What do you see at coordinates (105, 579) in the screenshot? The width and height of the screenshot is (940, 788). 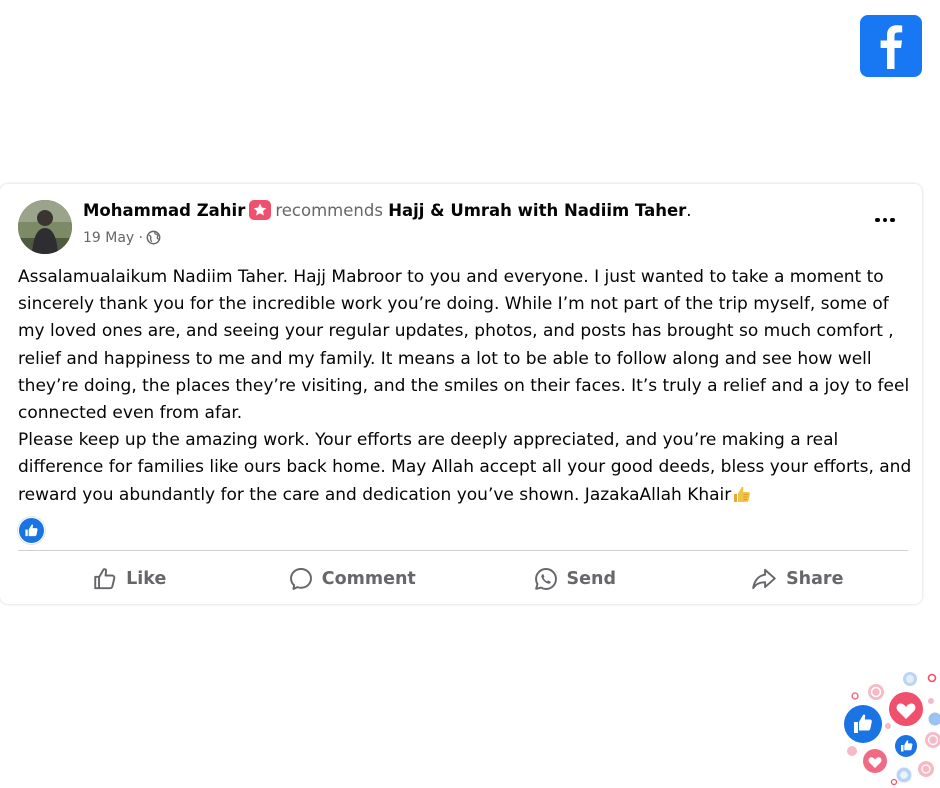 I see `thumbs-up-icon` at bounding box center [105, 579].